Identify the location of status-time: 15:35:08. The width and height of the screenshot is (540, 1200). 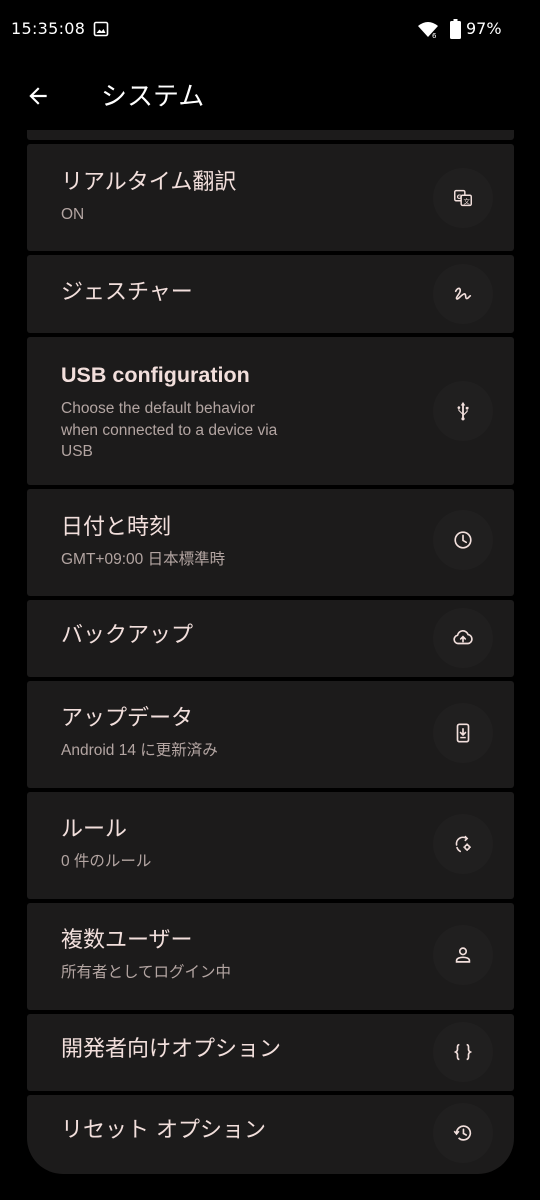
(48, 28).